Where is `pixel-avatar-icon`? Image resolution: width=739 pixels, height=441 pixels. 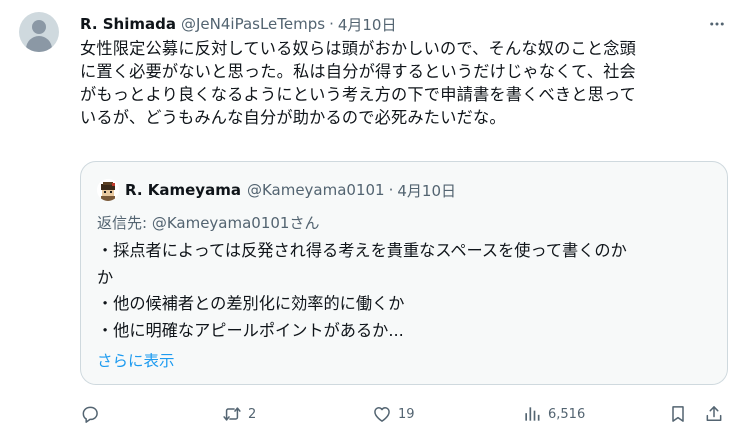
pixel-avatar-icon is located at coordinates (108, 190).